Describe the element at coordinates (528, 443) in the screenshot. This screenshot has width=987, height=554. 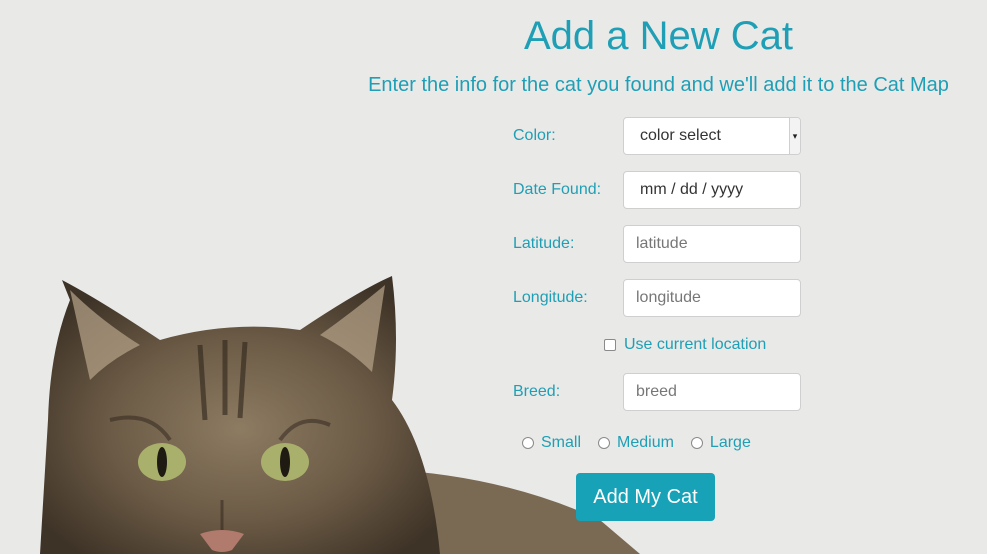
I see `size-radio-small` at that location.